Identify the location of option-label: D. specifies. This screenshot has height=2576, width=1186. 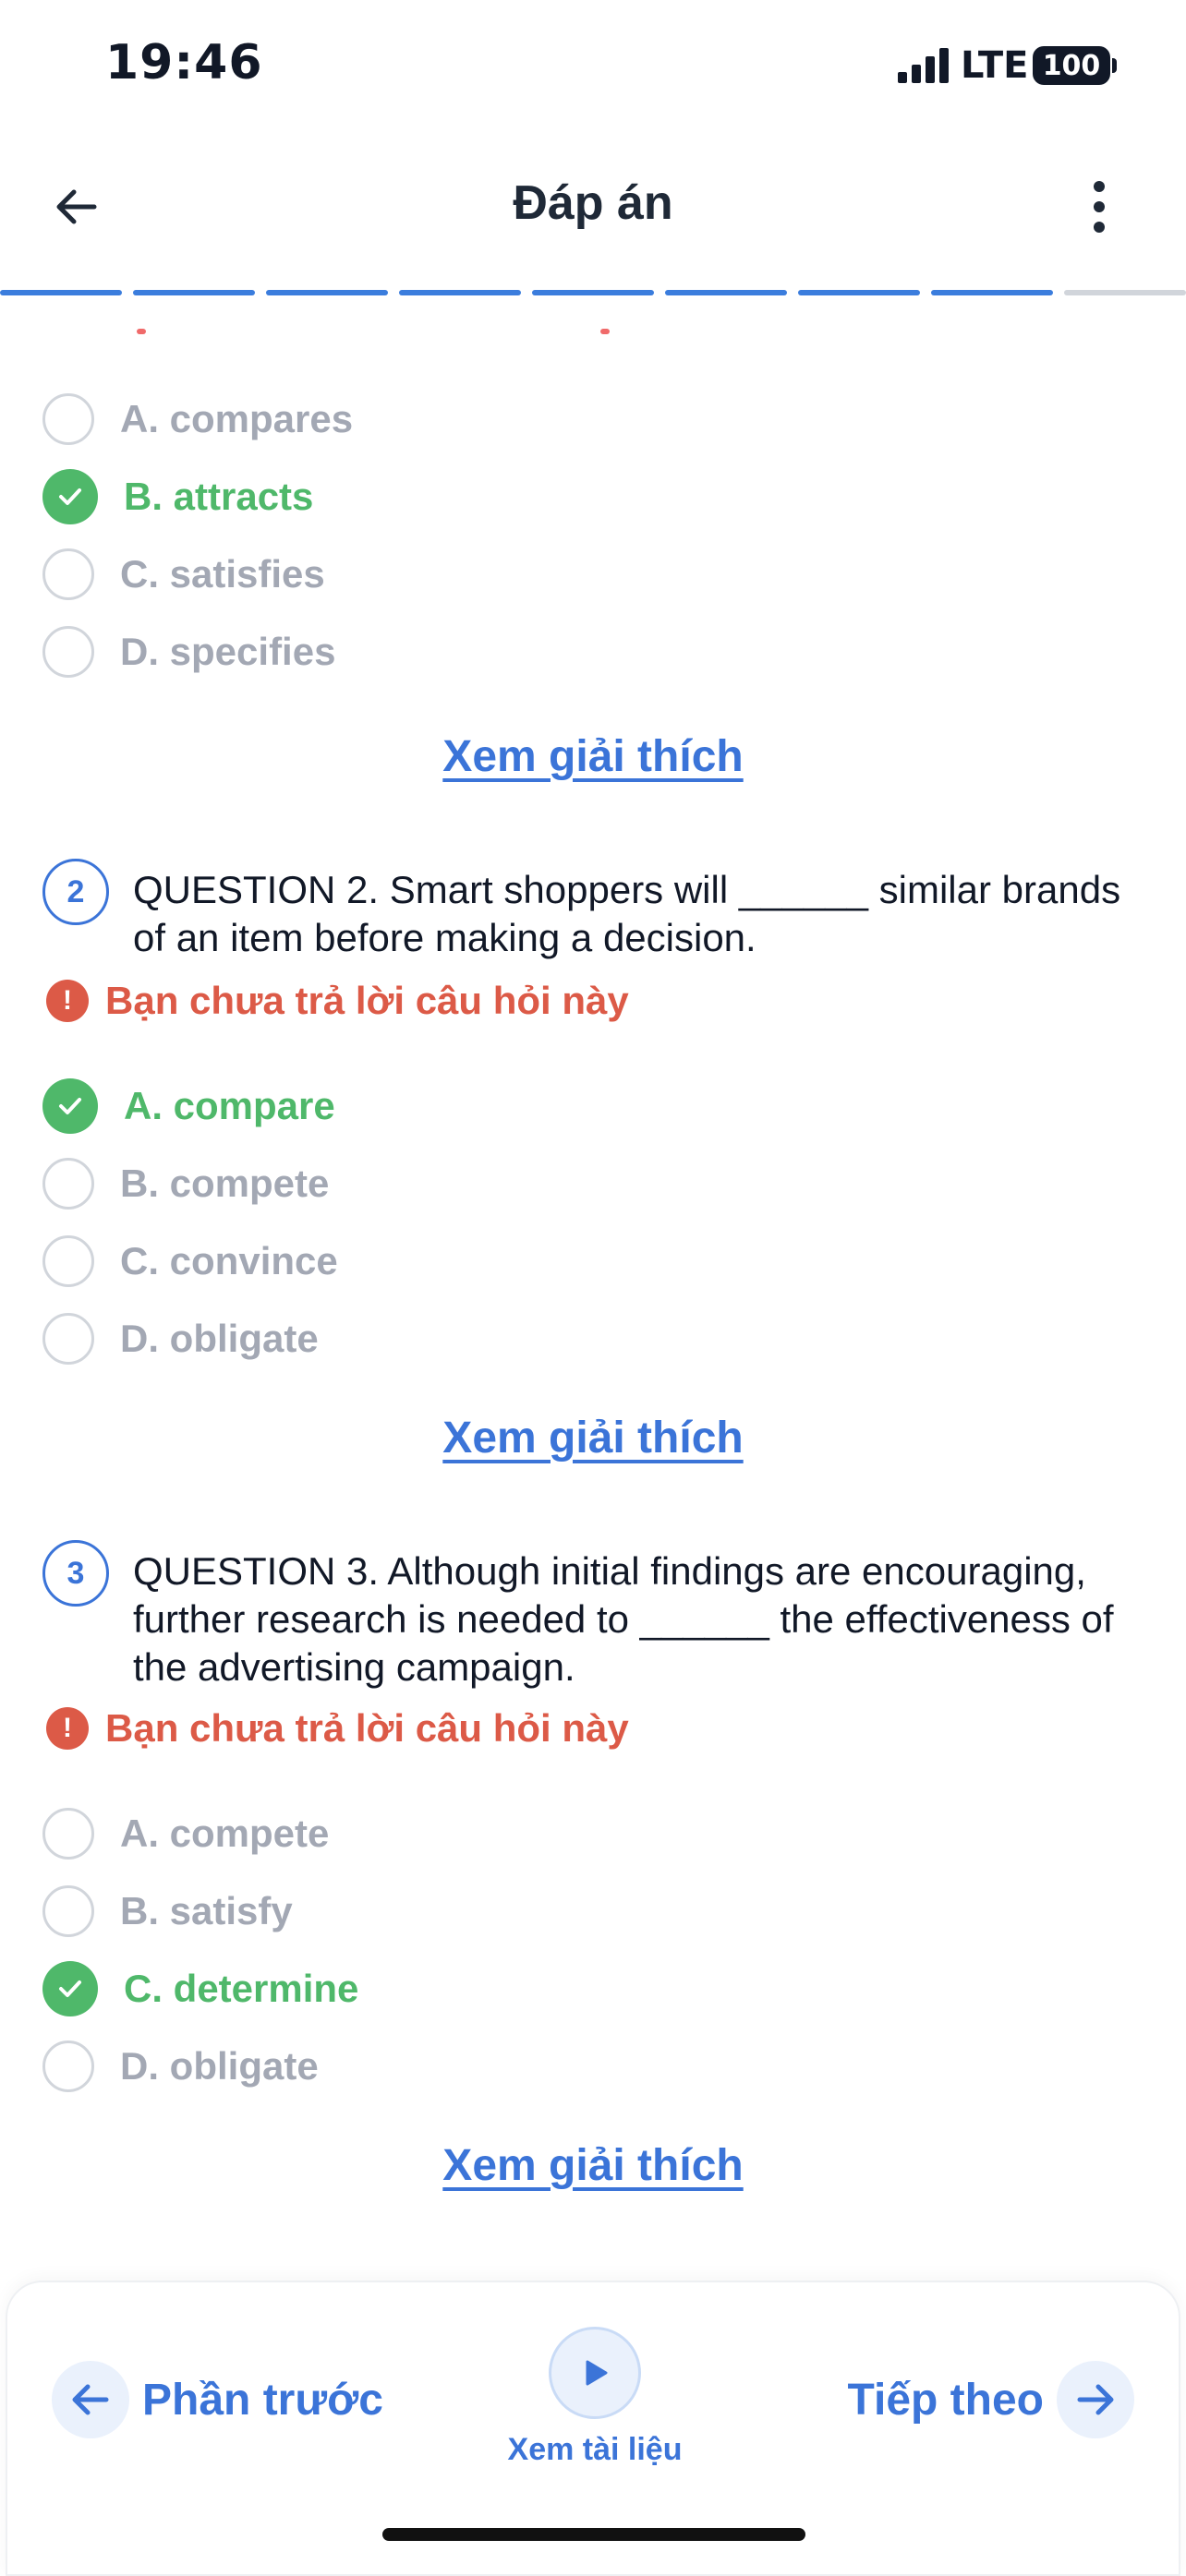
(228, 651).